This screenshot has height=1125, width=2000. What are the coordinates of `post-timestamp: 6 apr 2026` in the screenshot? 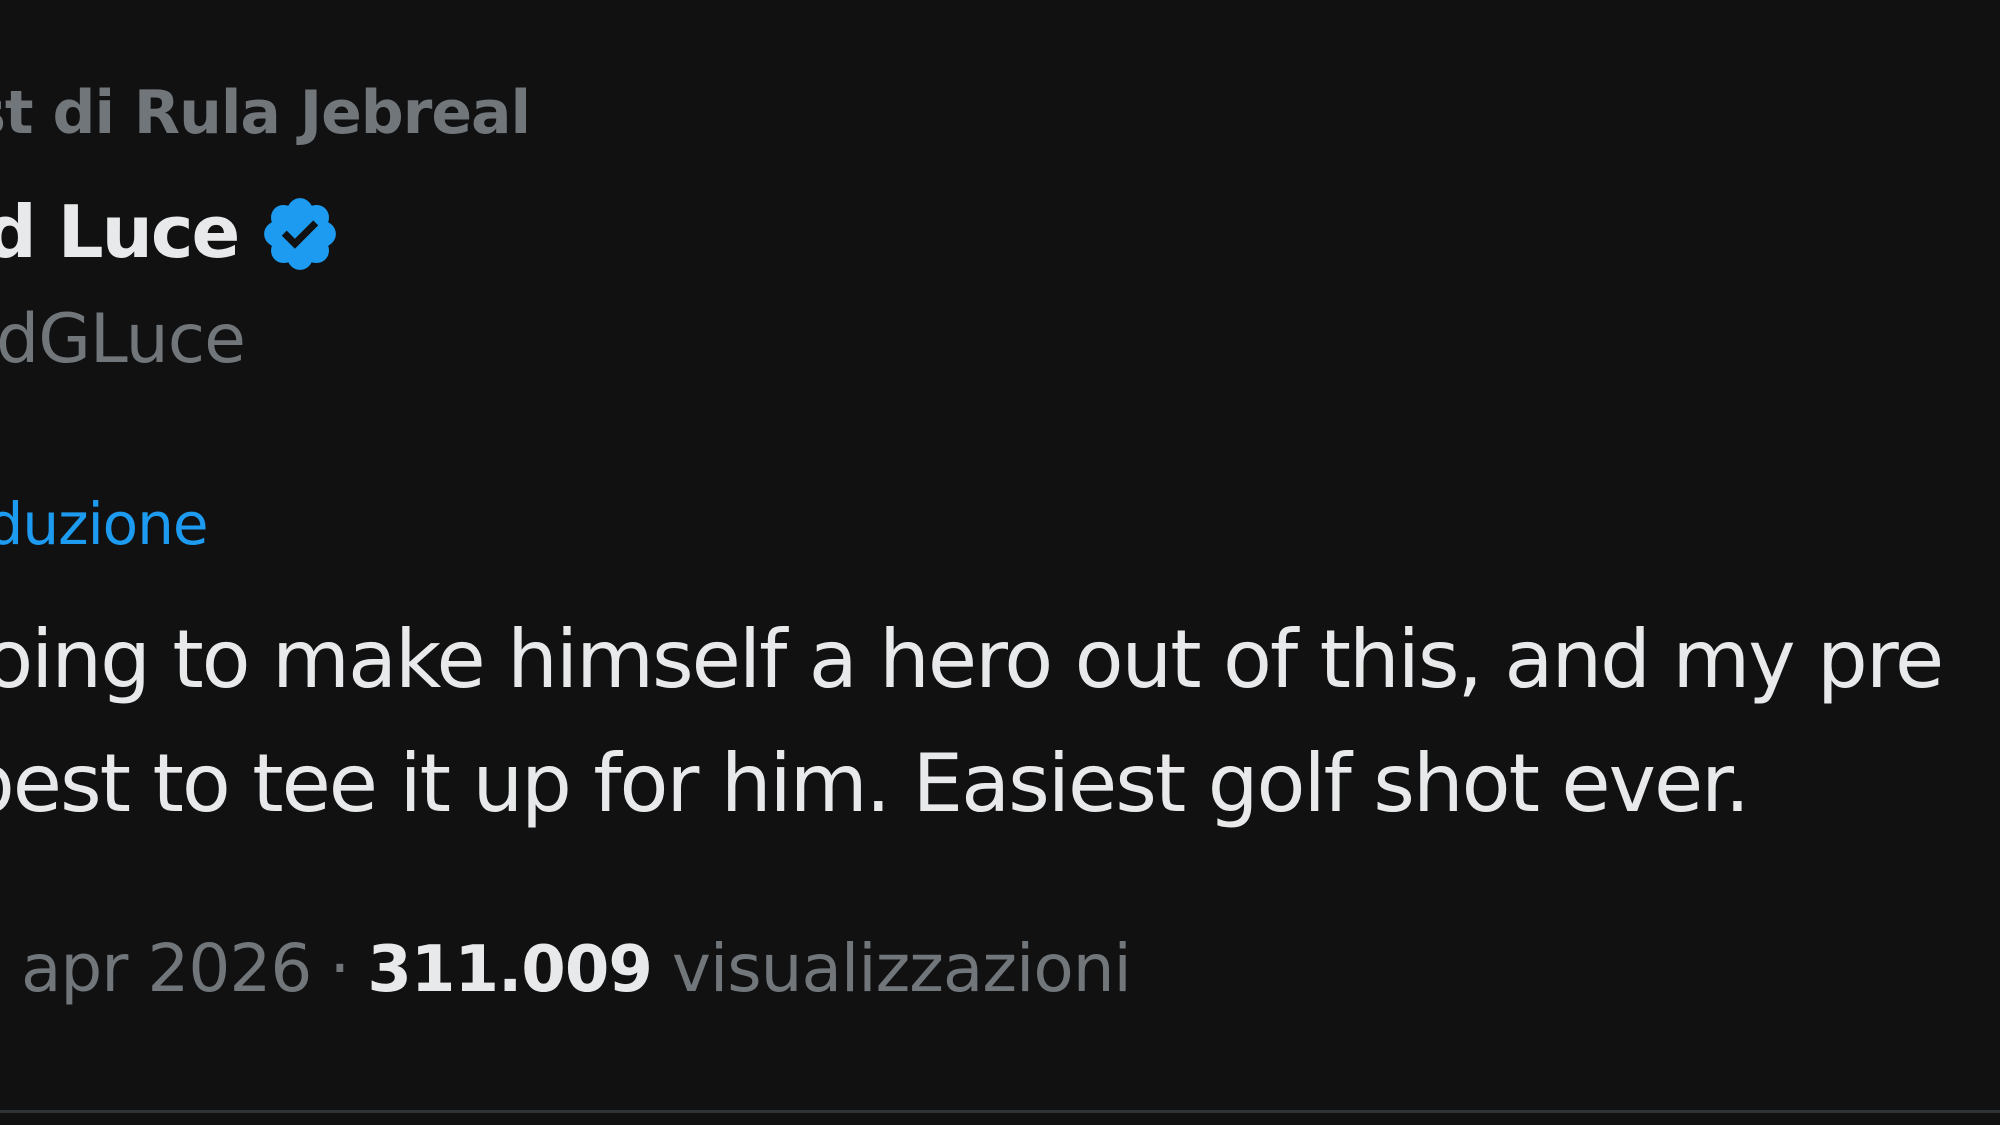 It's located at (156, 968).